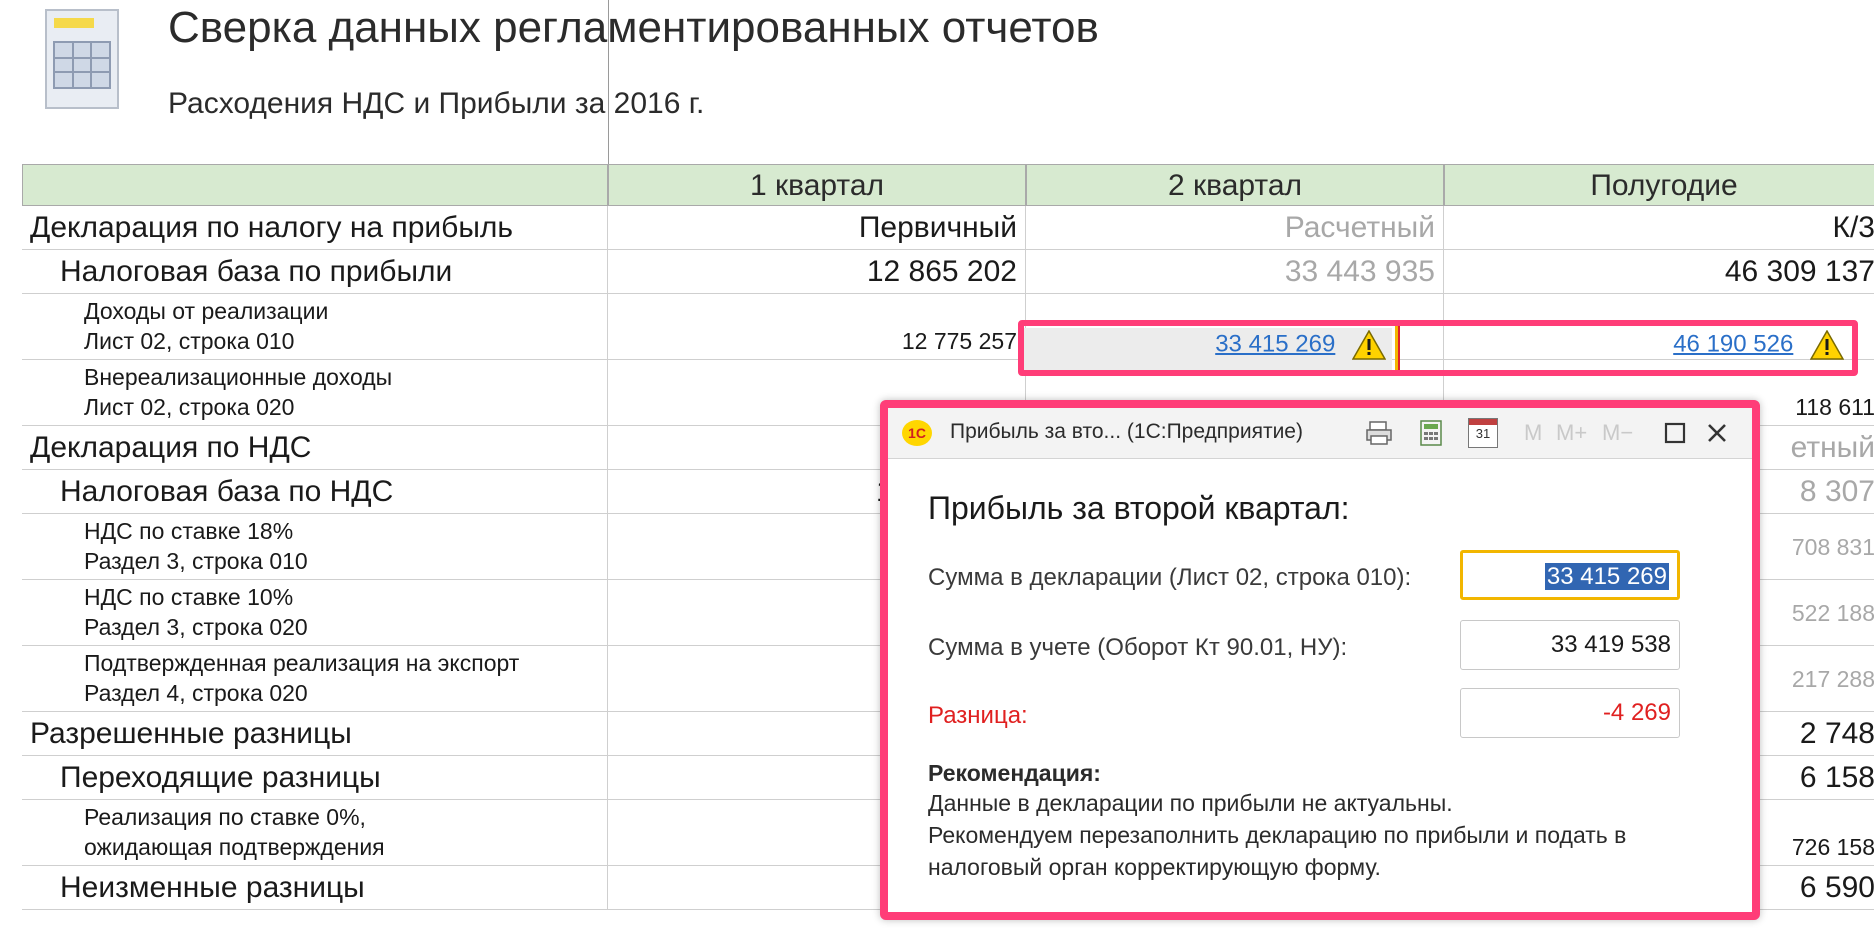  Describe the element at coordinates (1717, 433) in the screenshot. I see `close-icon` at that location.